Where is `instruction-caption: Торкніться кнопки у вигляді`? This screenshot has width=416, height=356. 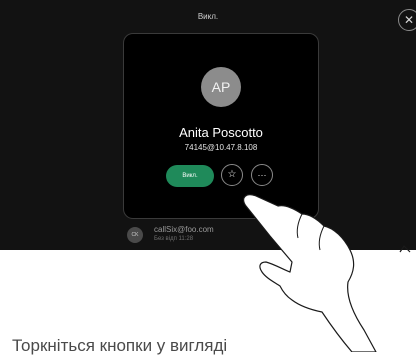
instruction-caption: Торкніться кнопки у вигляді is located at coordinates (120, 345).